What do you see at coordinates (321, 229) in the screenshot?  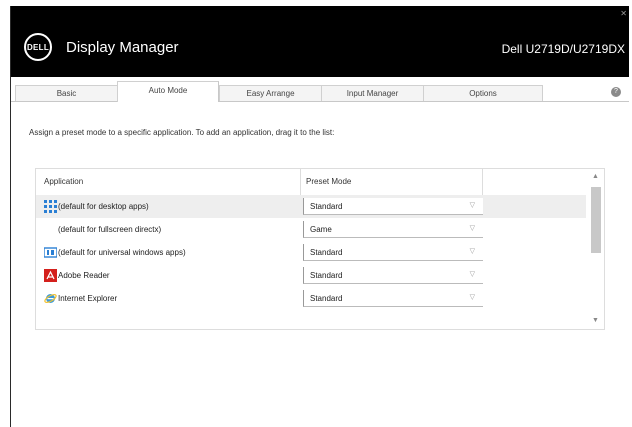 I see `preset-mode-value: Game` at bounding box center [321, 229].